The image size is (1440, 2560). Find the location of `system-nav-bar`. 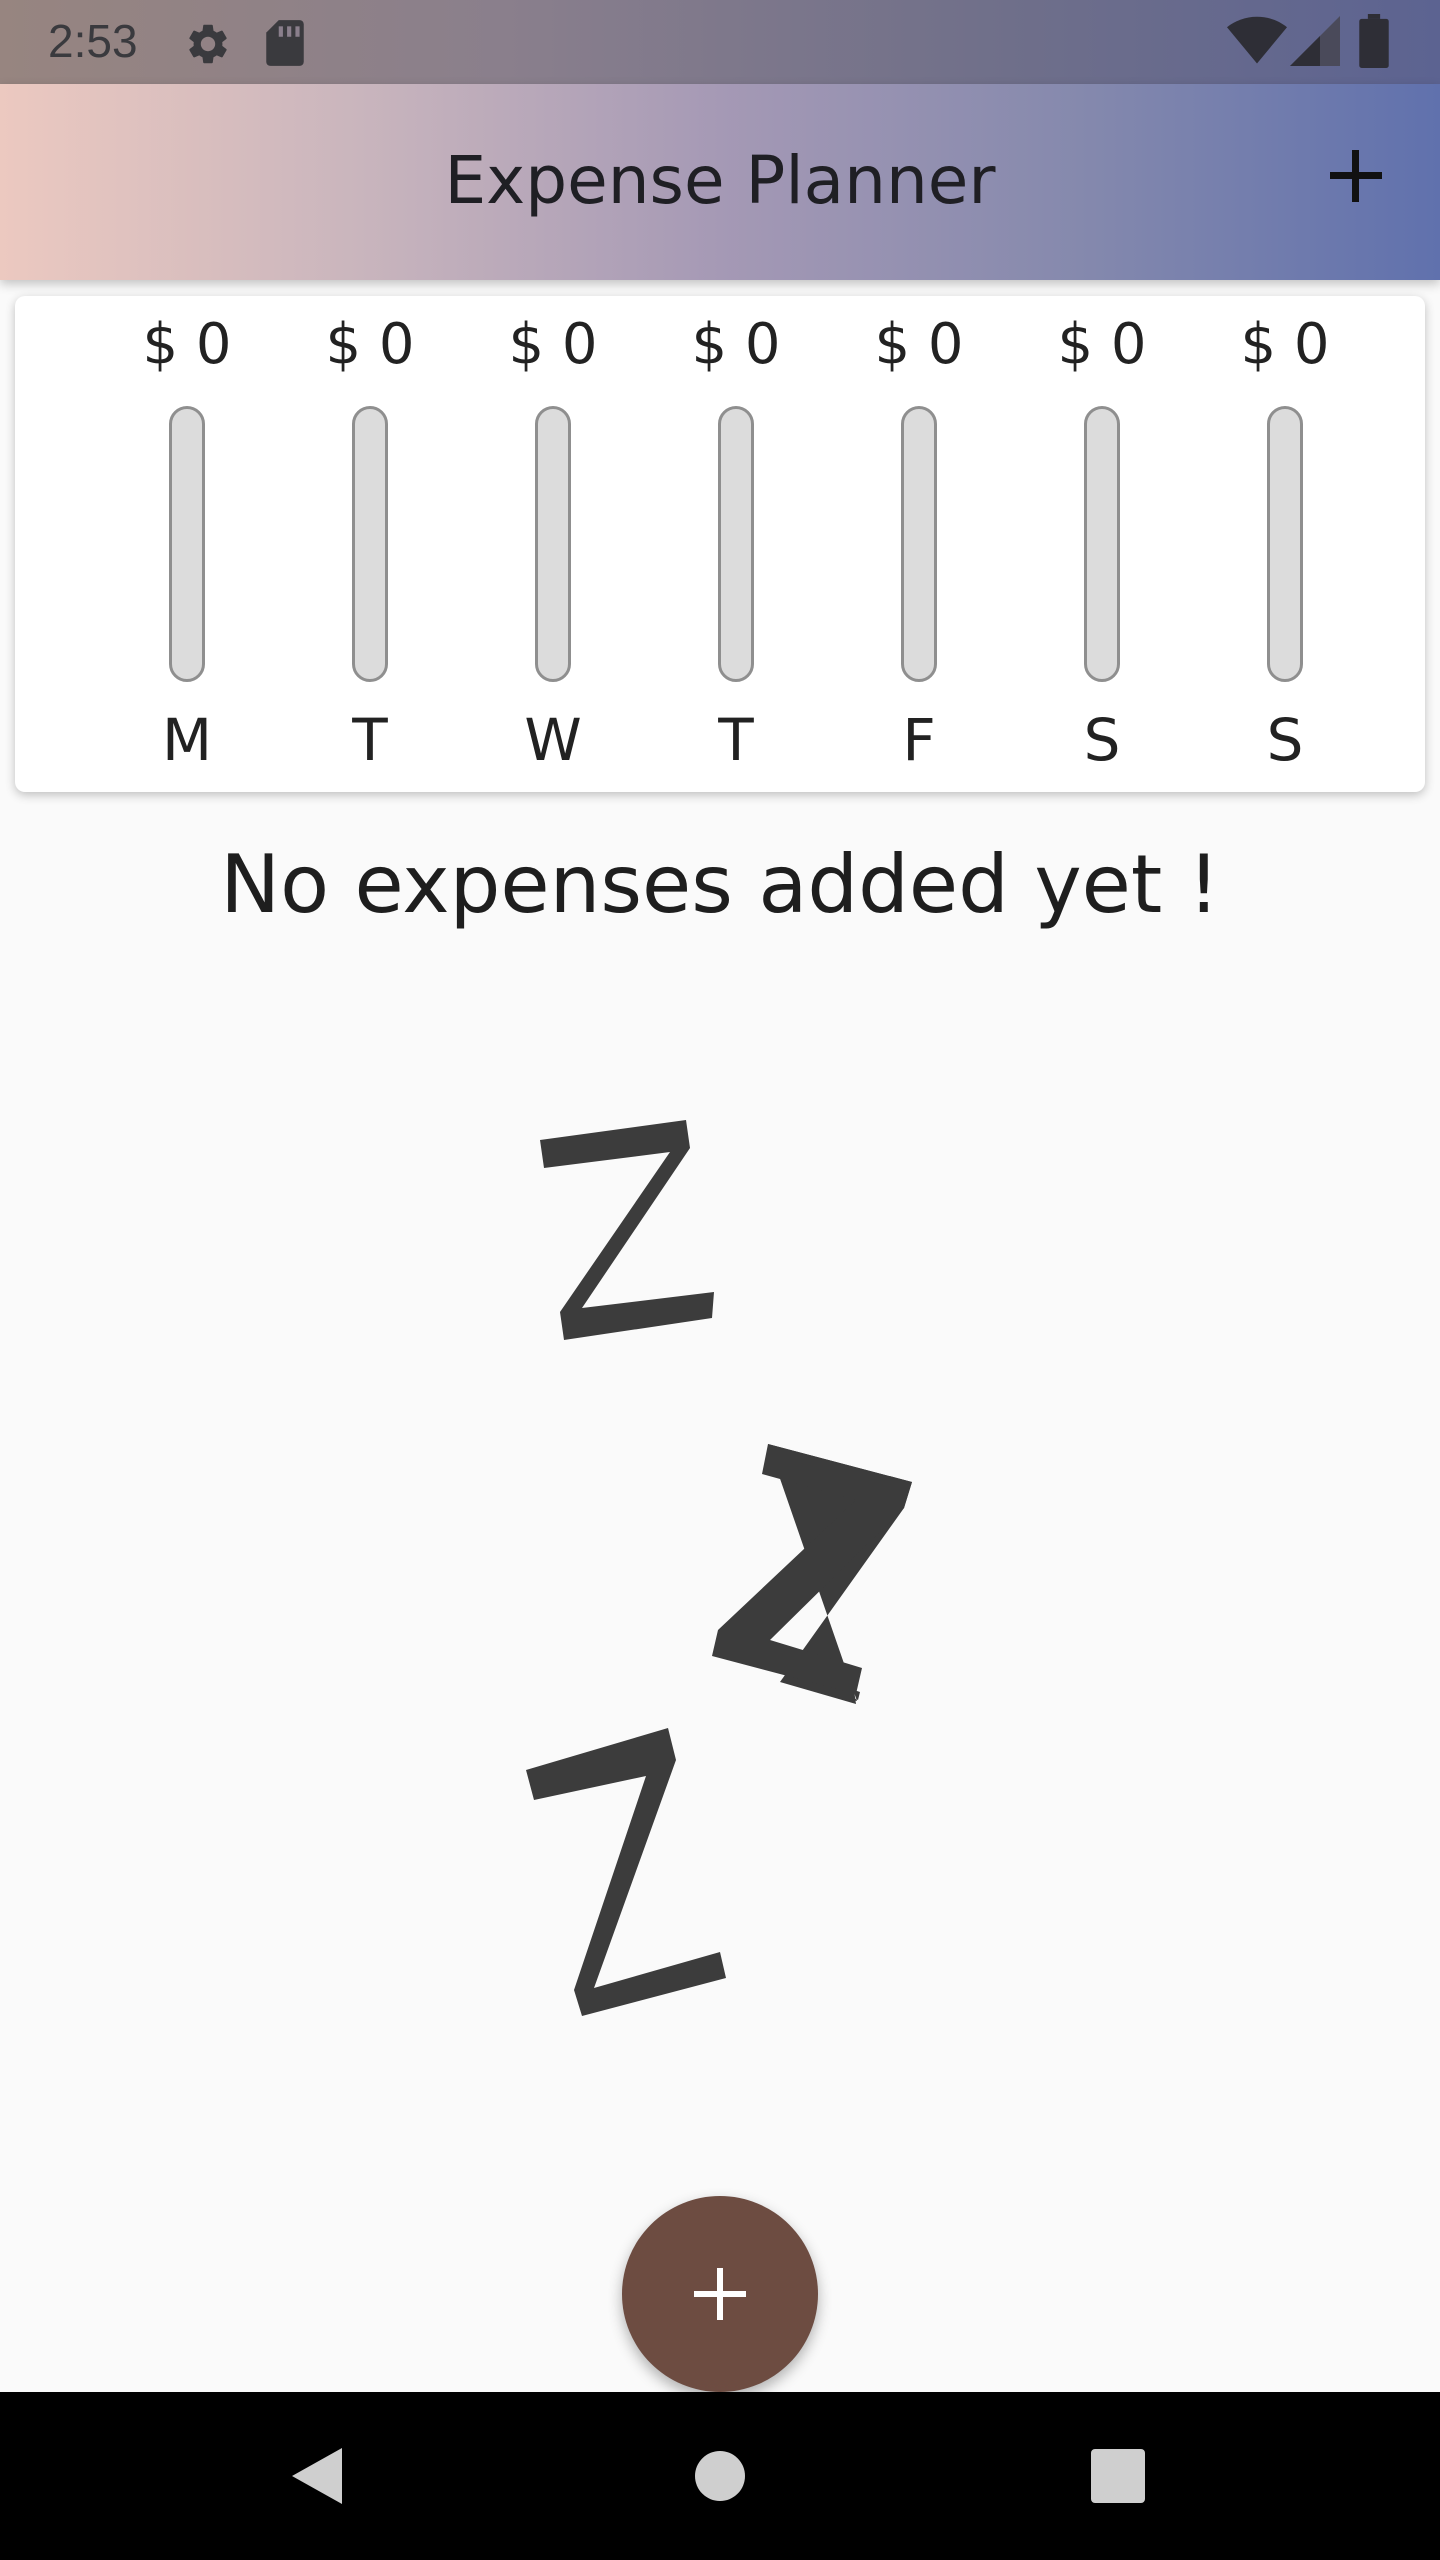

system-nav-bar is located at coordinates (720, 2476).